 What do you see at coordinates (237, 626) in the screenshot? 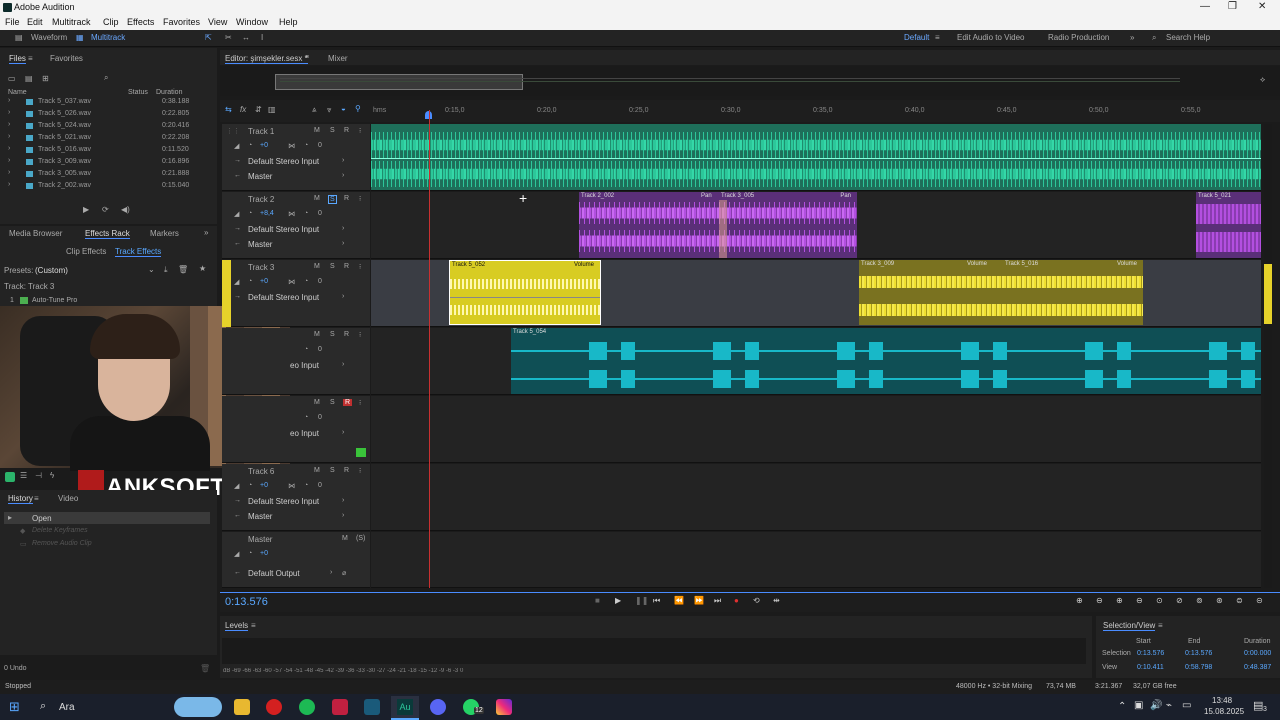
I see `levels-title: Levels` at bounding box center [237, 626].